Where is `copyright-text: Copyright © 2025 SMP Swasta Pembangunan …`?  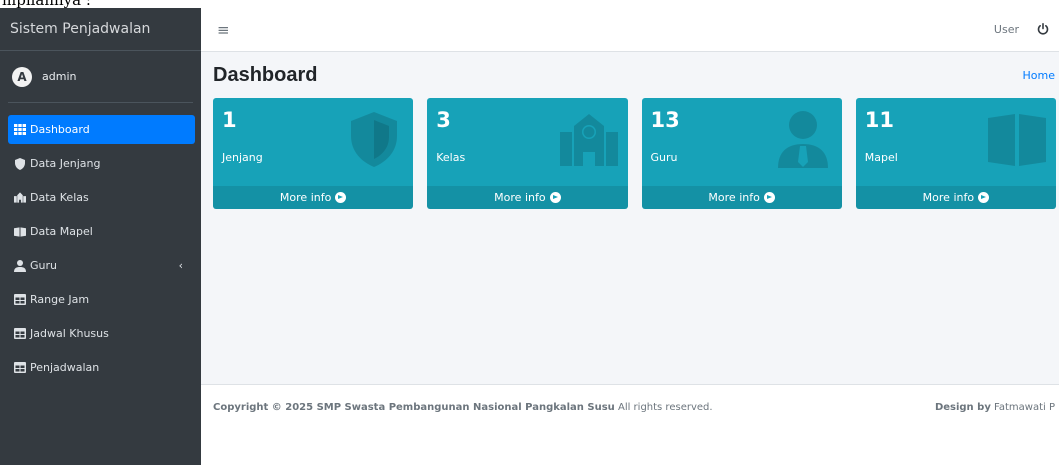
copyright-text: Copyright © 2025 SMP Swasta Pembangunan … is located at coordinates (414, 407).